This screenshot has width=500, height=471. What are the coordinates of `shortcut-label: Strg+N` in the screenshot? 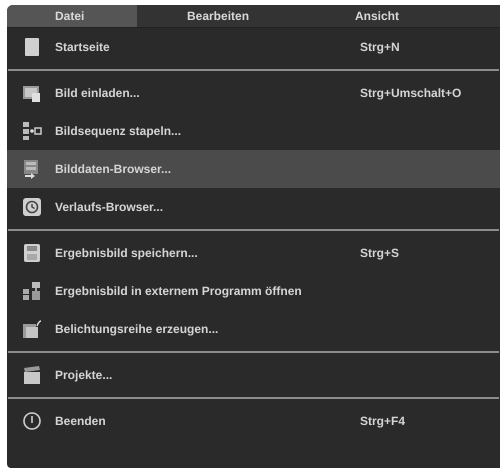 It's located at (380, 47).